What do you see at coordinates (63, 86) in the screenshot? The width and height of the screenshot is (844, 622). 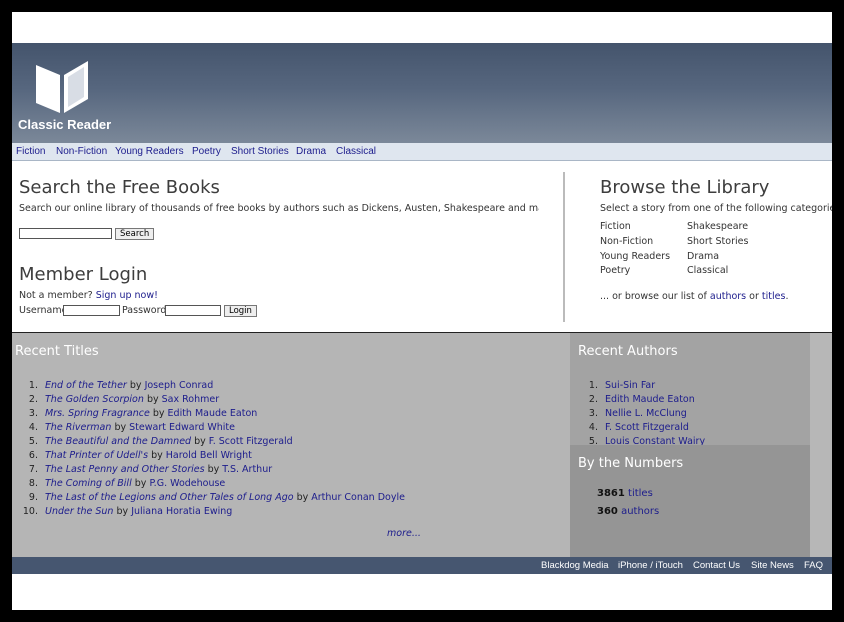 I see `open-book-icon` at bounding box center [63, 86].